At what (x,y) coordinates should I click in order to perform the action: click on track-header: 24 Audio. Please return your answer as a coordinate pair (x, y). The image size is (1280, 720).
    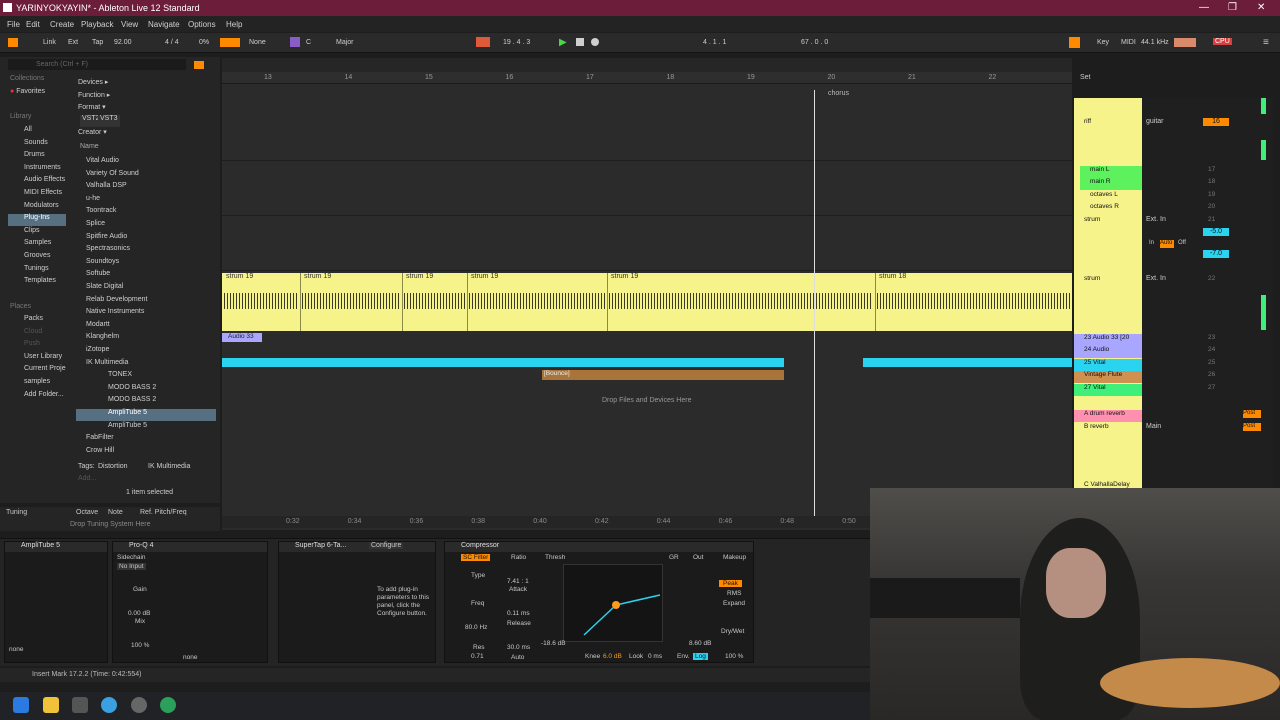
    Looking at the image, I should click on (1108, 352).